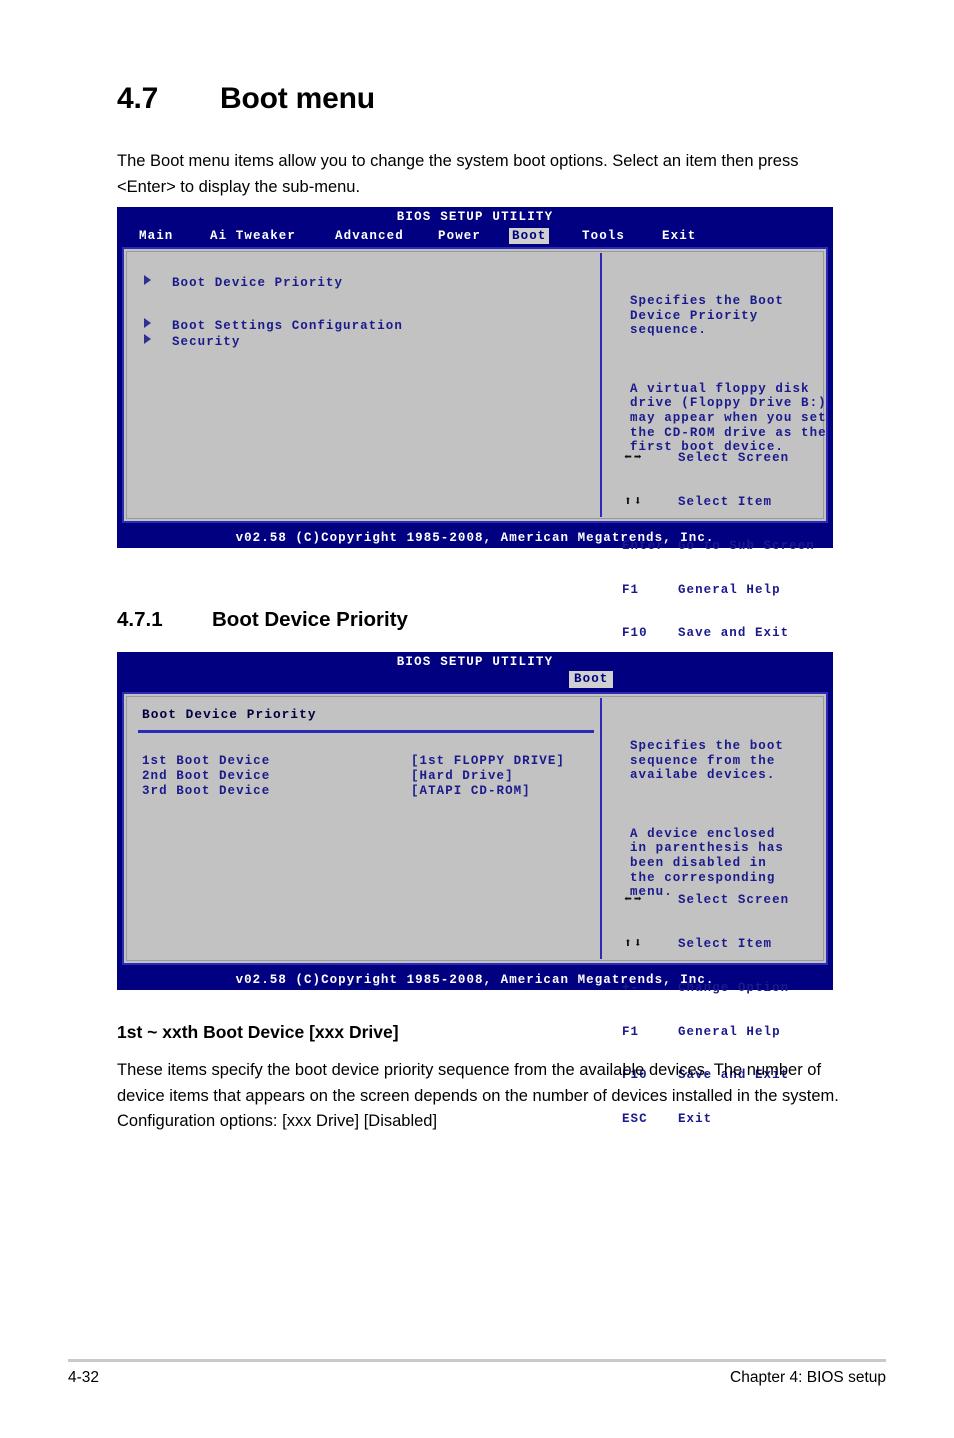 This screenshot has width=954, height=1438. I want to click on subsection-title: 4.7.1 Boot Device Priority, so click(262, 620).